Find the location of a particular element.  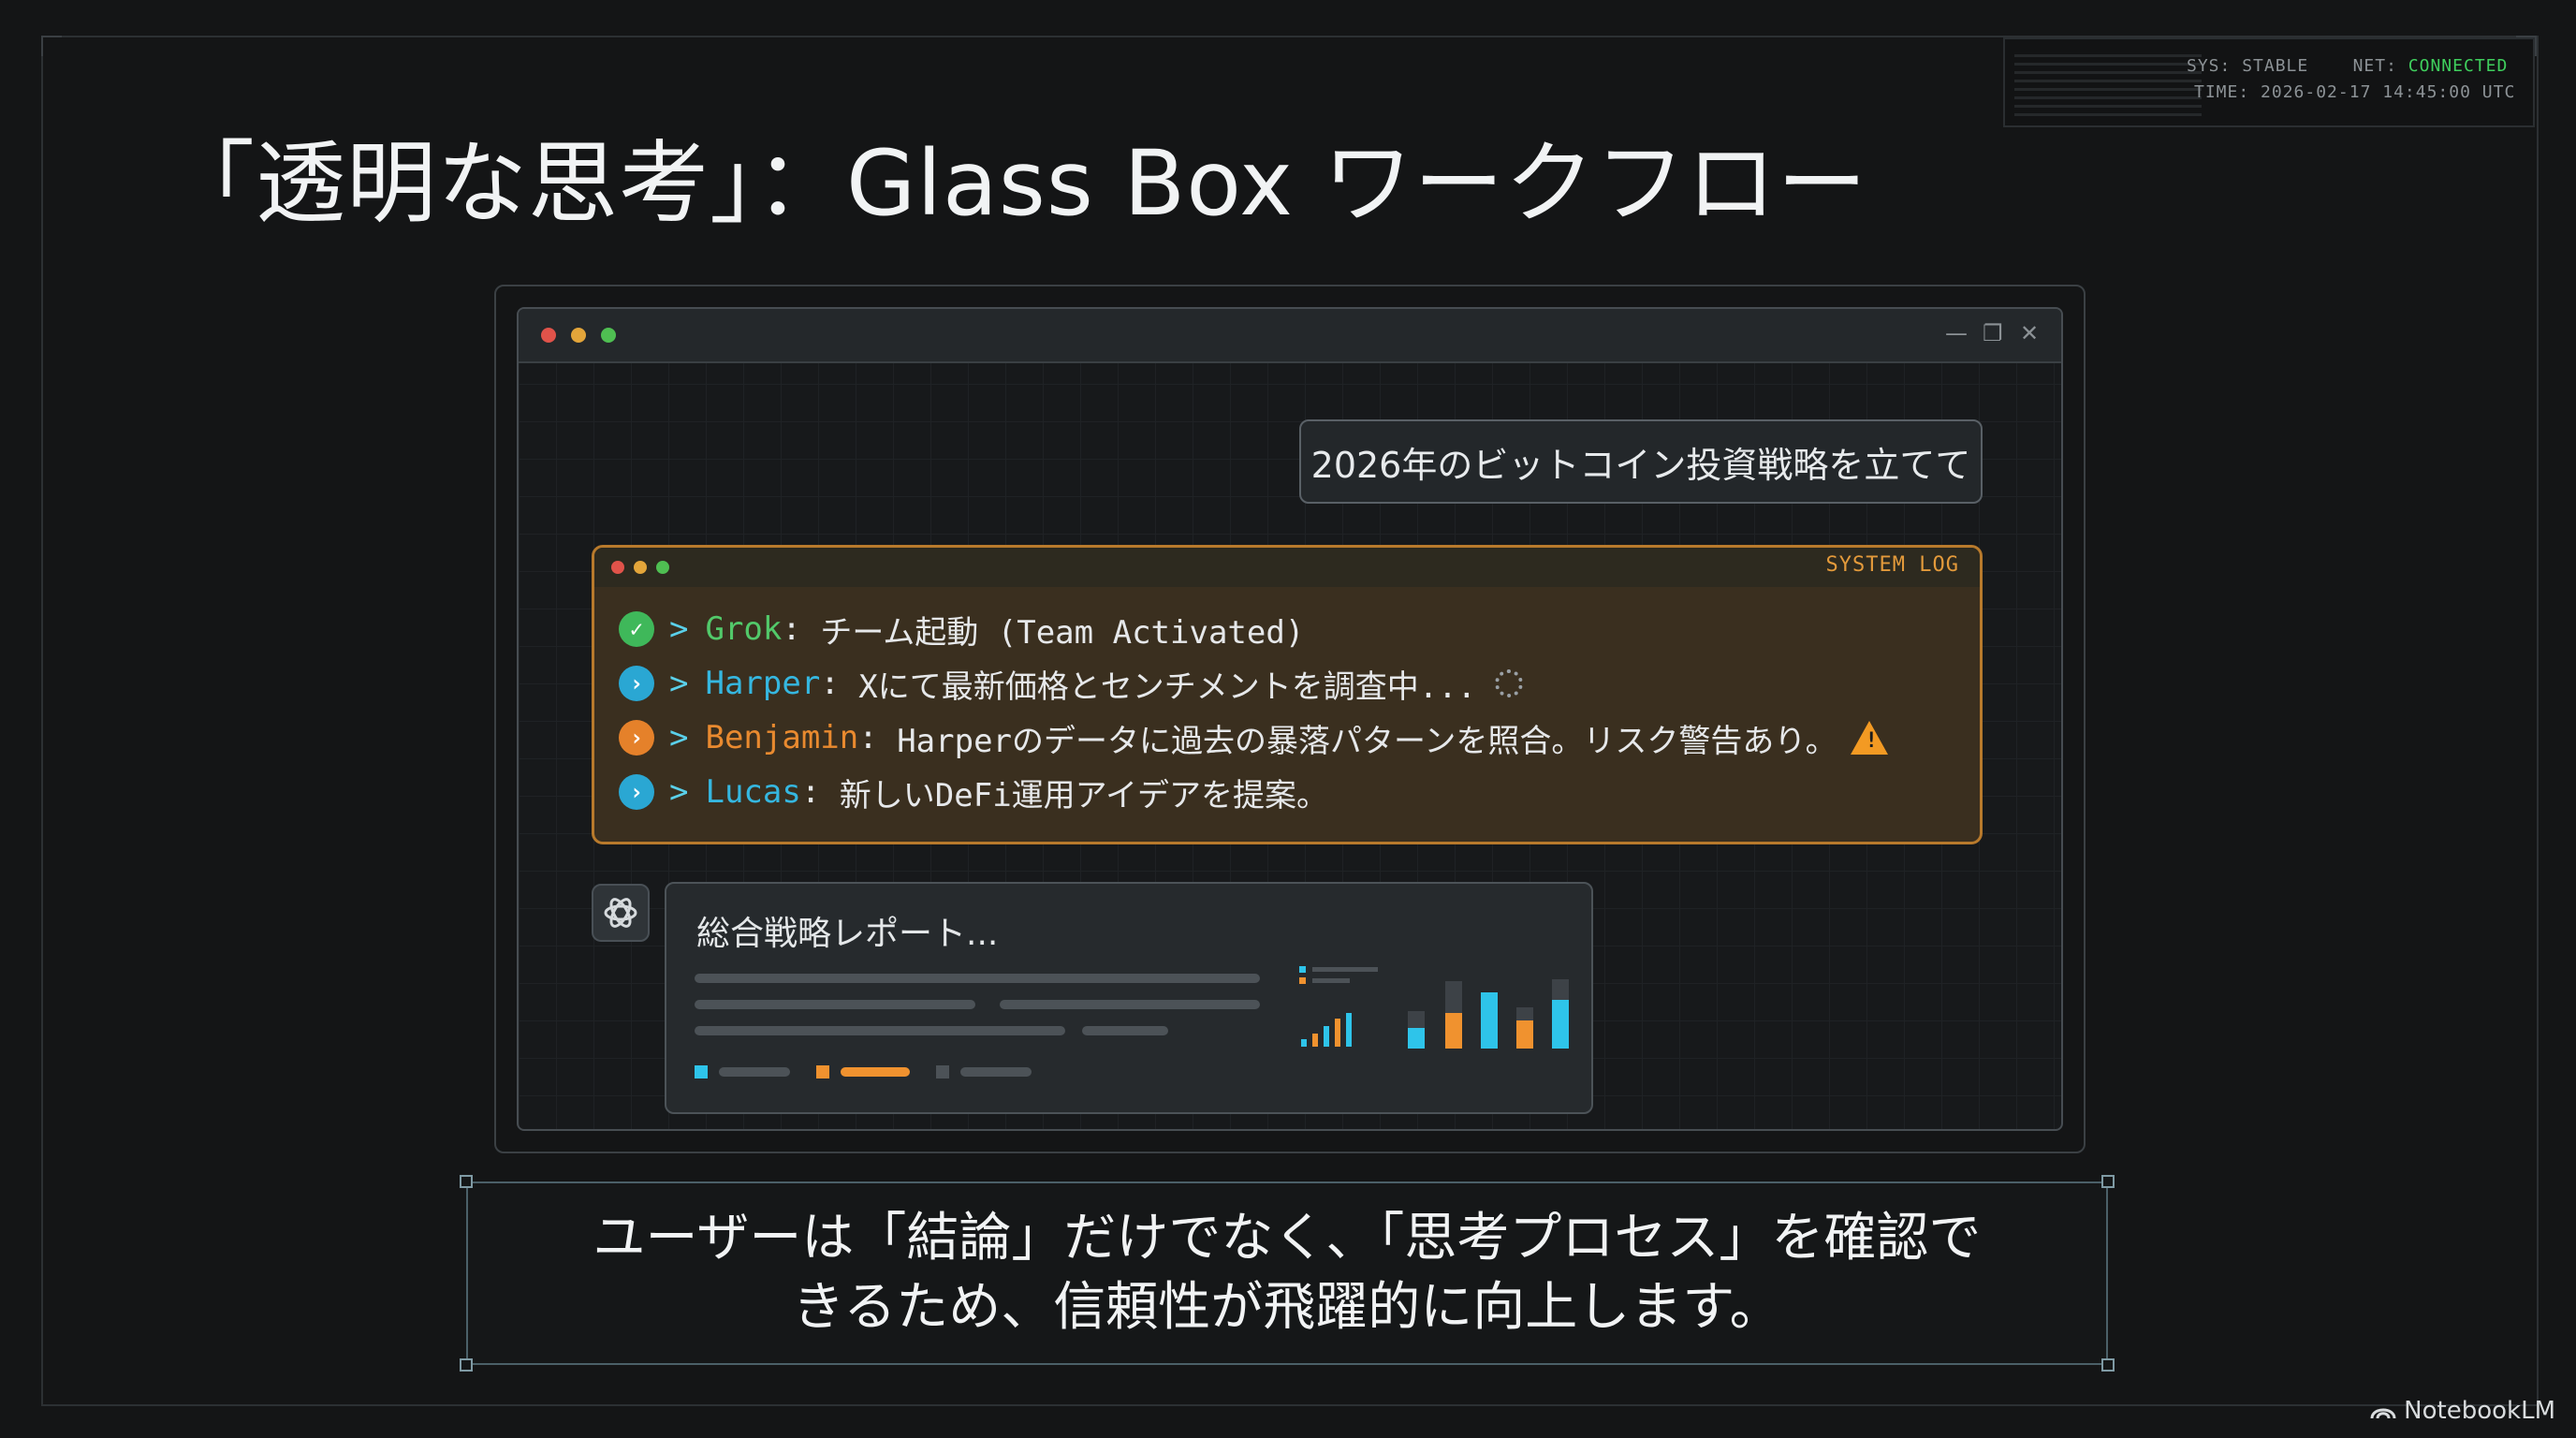

frame-corner is located at coordinates (51, 46).